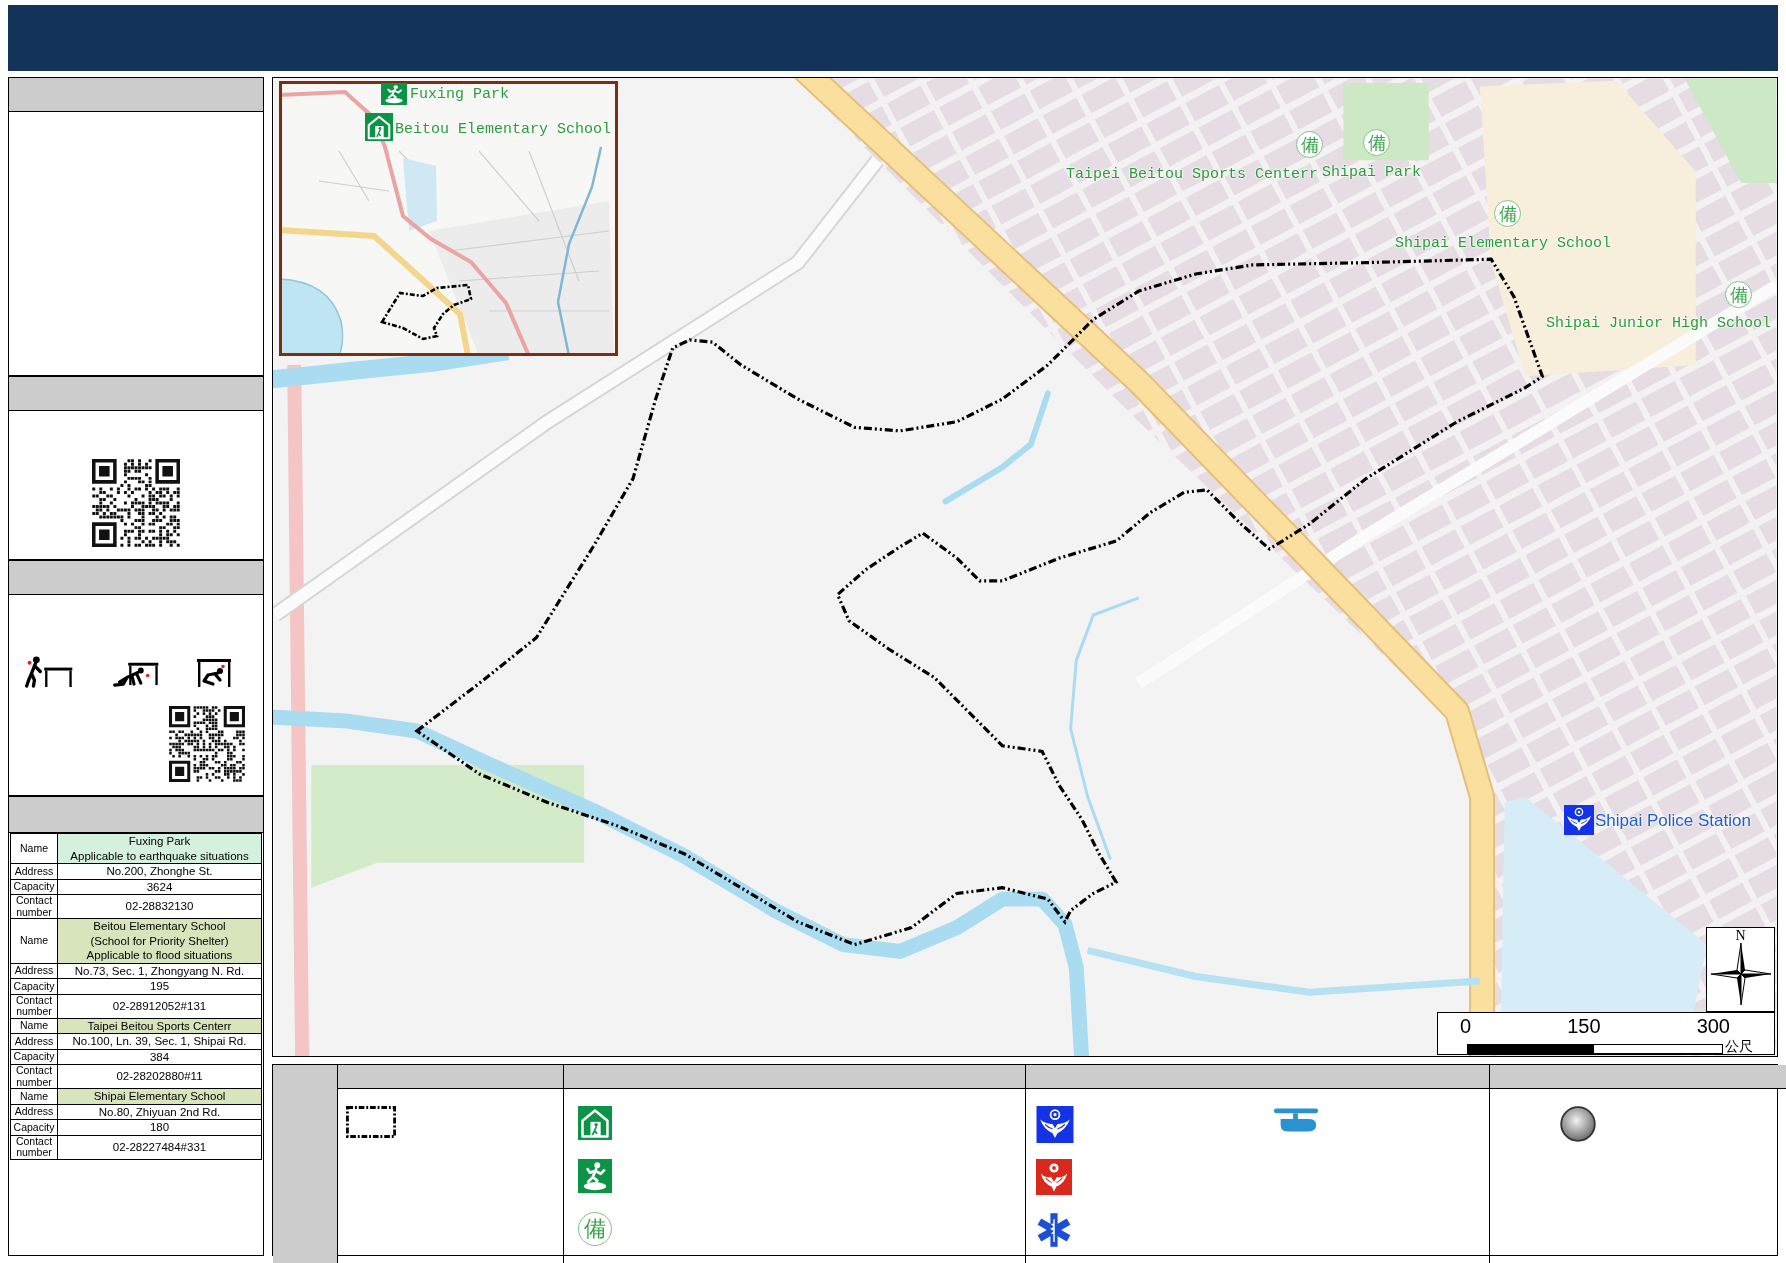 Image resolution: width=1786 pixels, height=1263 pixels. Describe the element at coordinates (1054, 1230) in the screenshot. I see `star-of-life-icon` at that location.